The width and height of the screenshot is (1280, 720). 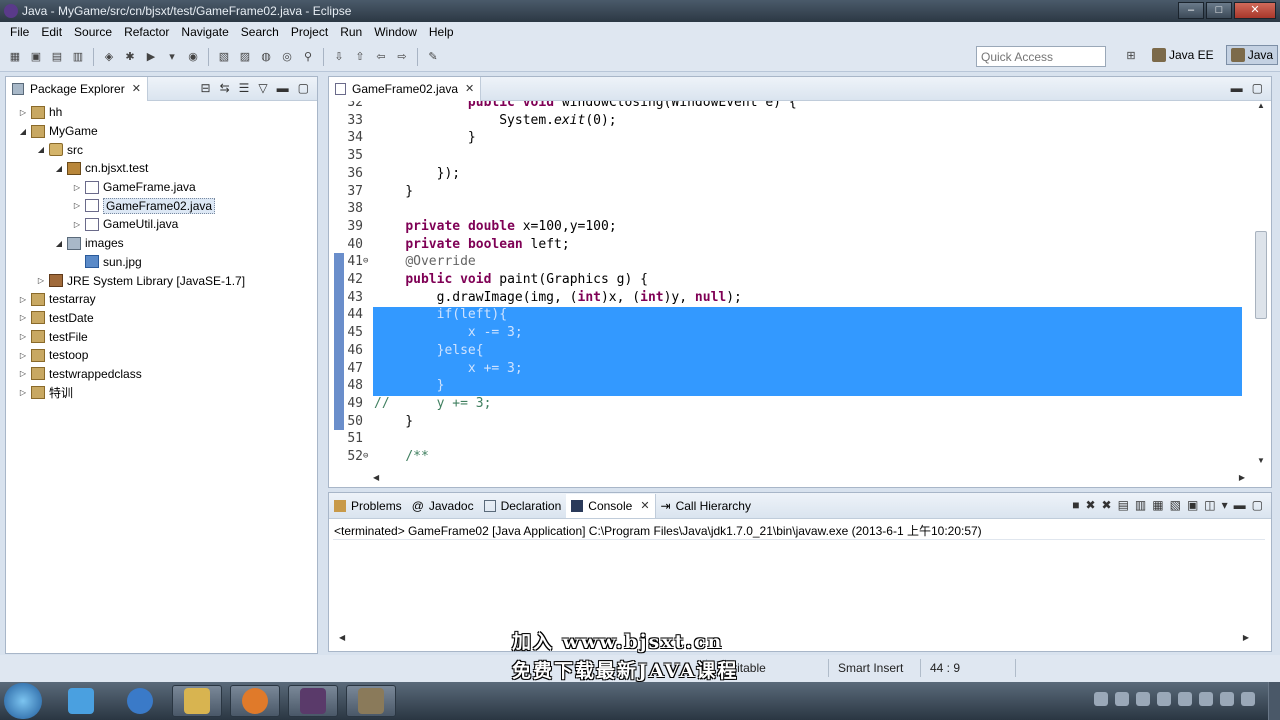 What do you see at coordinates (78, 57) in the screenshot?
I see `print-icon: ▥` at bounding box center [78, 57].